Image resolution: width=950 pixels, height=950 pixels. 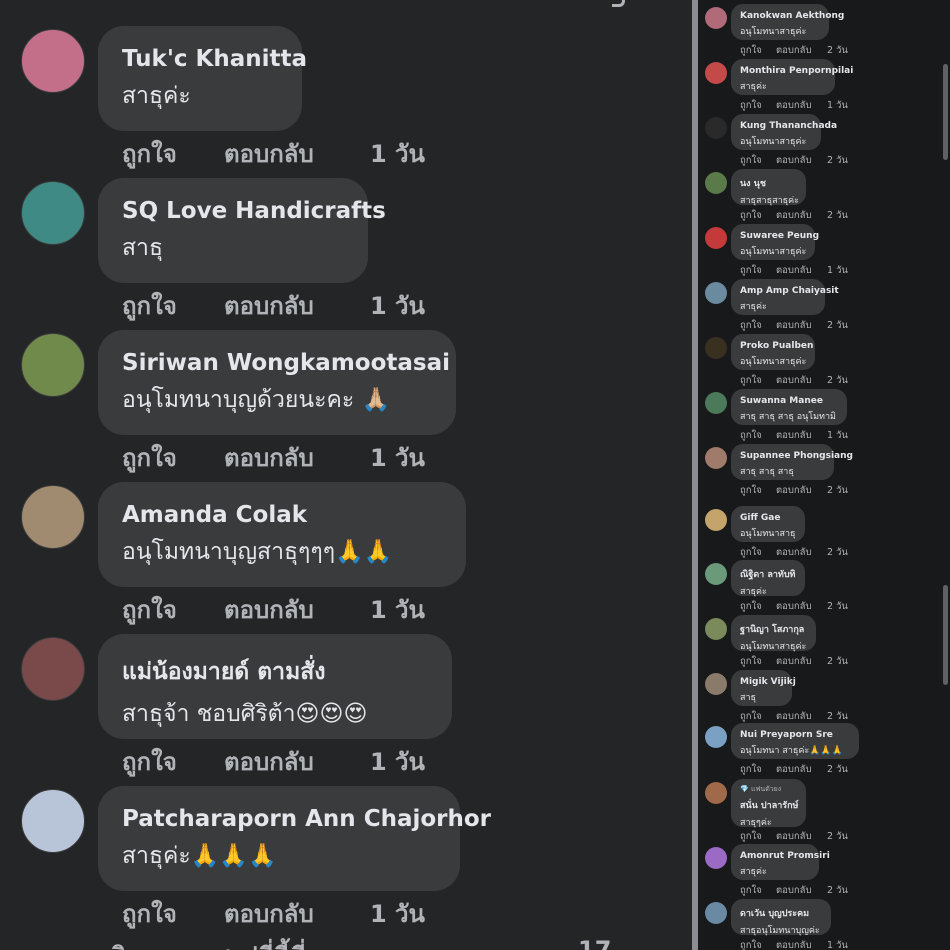 I want to click on comment-author: Amanda Colak, so click(x=282, y=515).